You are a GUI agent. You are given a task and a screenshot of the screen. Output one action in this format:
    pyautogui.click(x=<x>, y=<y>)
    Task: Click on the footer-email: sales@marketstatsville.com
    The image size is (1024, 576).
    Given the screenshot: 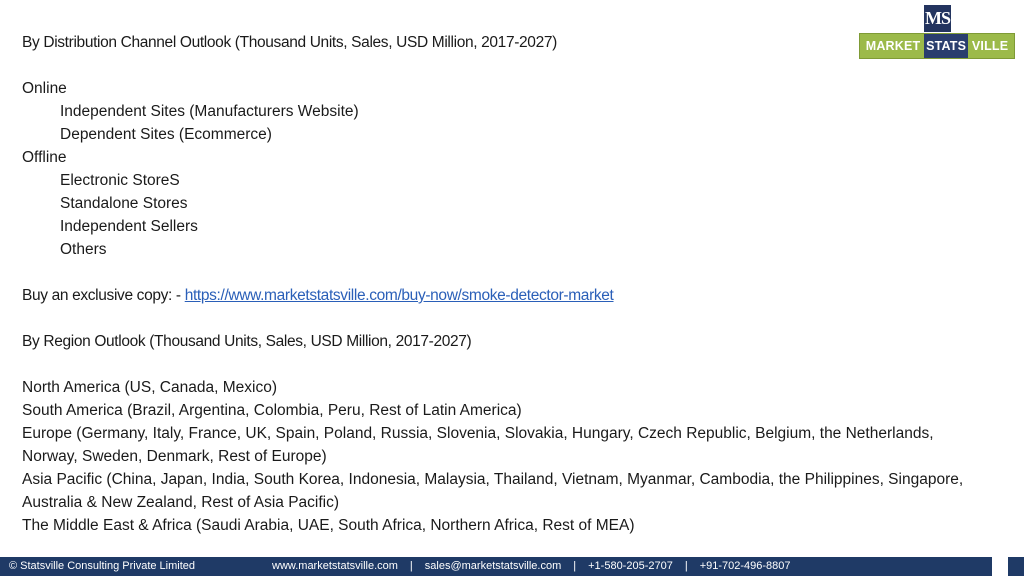 What is the action you would take?
    pyautogui.click(x=493, y=566)
    